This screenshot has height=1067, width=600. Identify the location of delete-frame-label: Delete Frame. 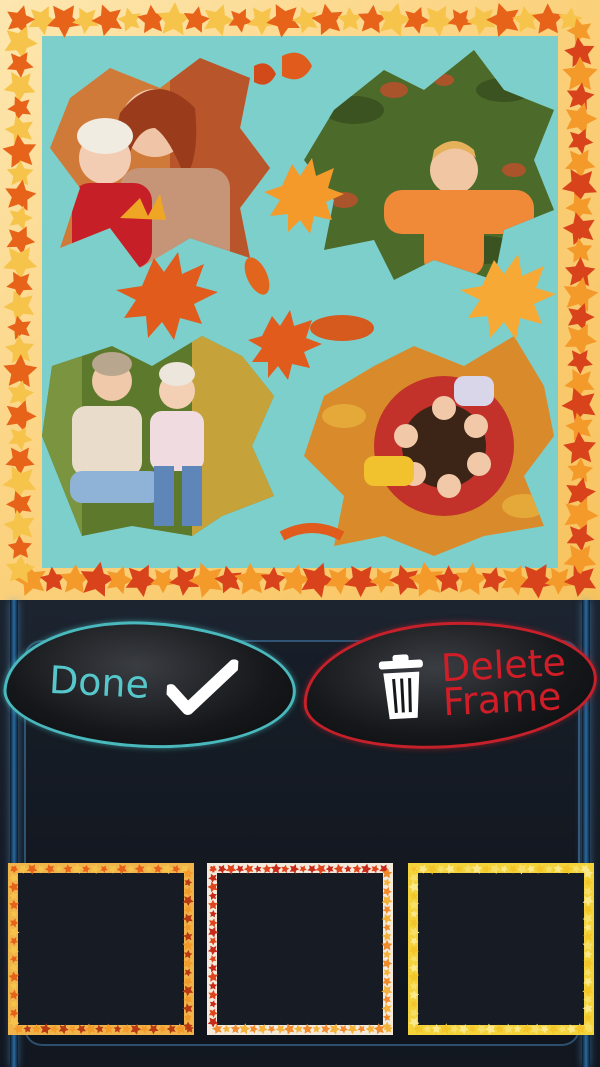
(506, 682).